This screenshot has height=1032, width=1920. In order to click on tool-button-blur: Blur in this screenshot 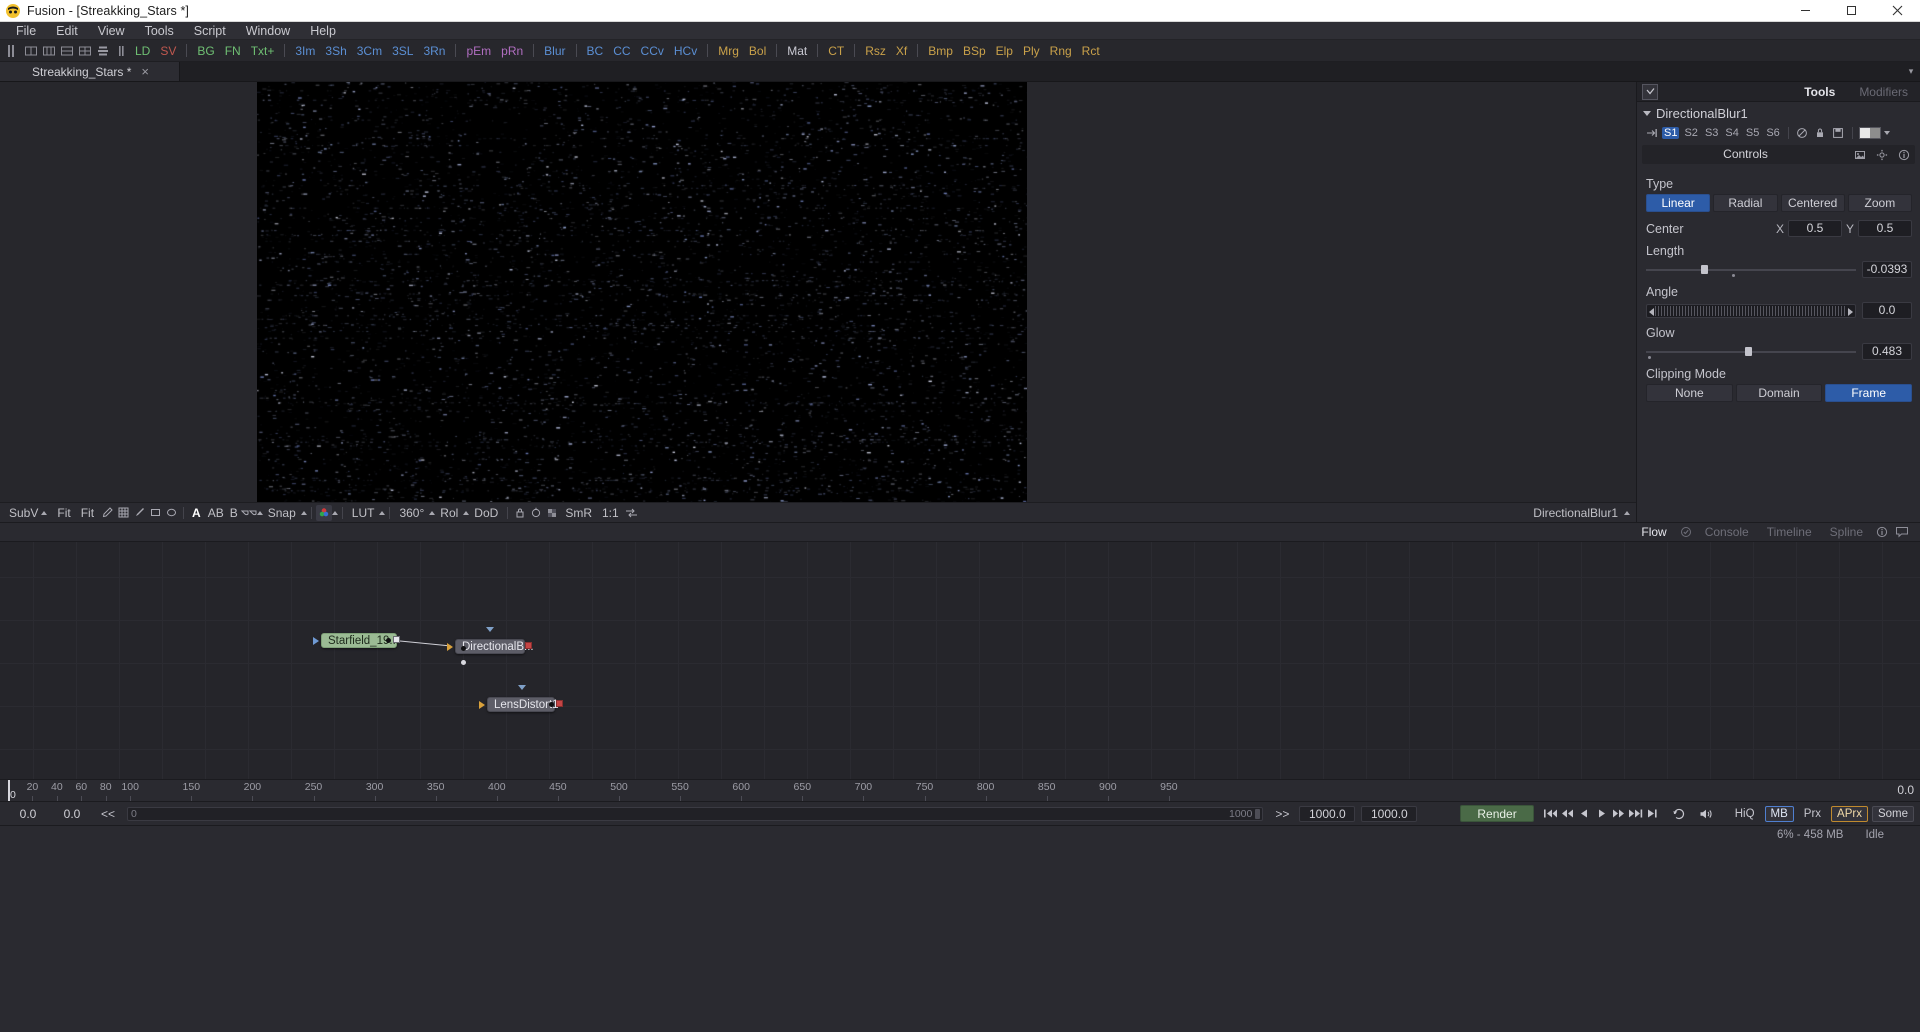, I will do `click(554, 51)`.